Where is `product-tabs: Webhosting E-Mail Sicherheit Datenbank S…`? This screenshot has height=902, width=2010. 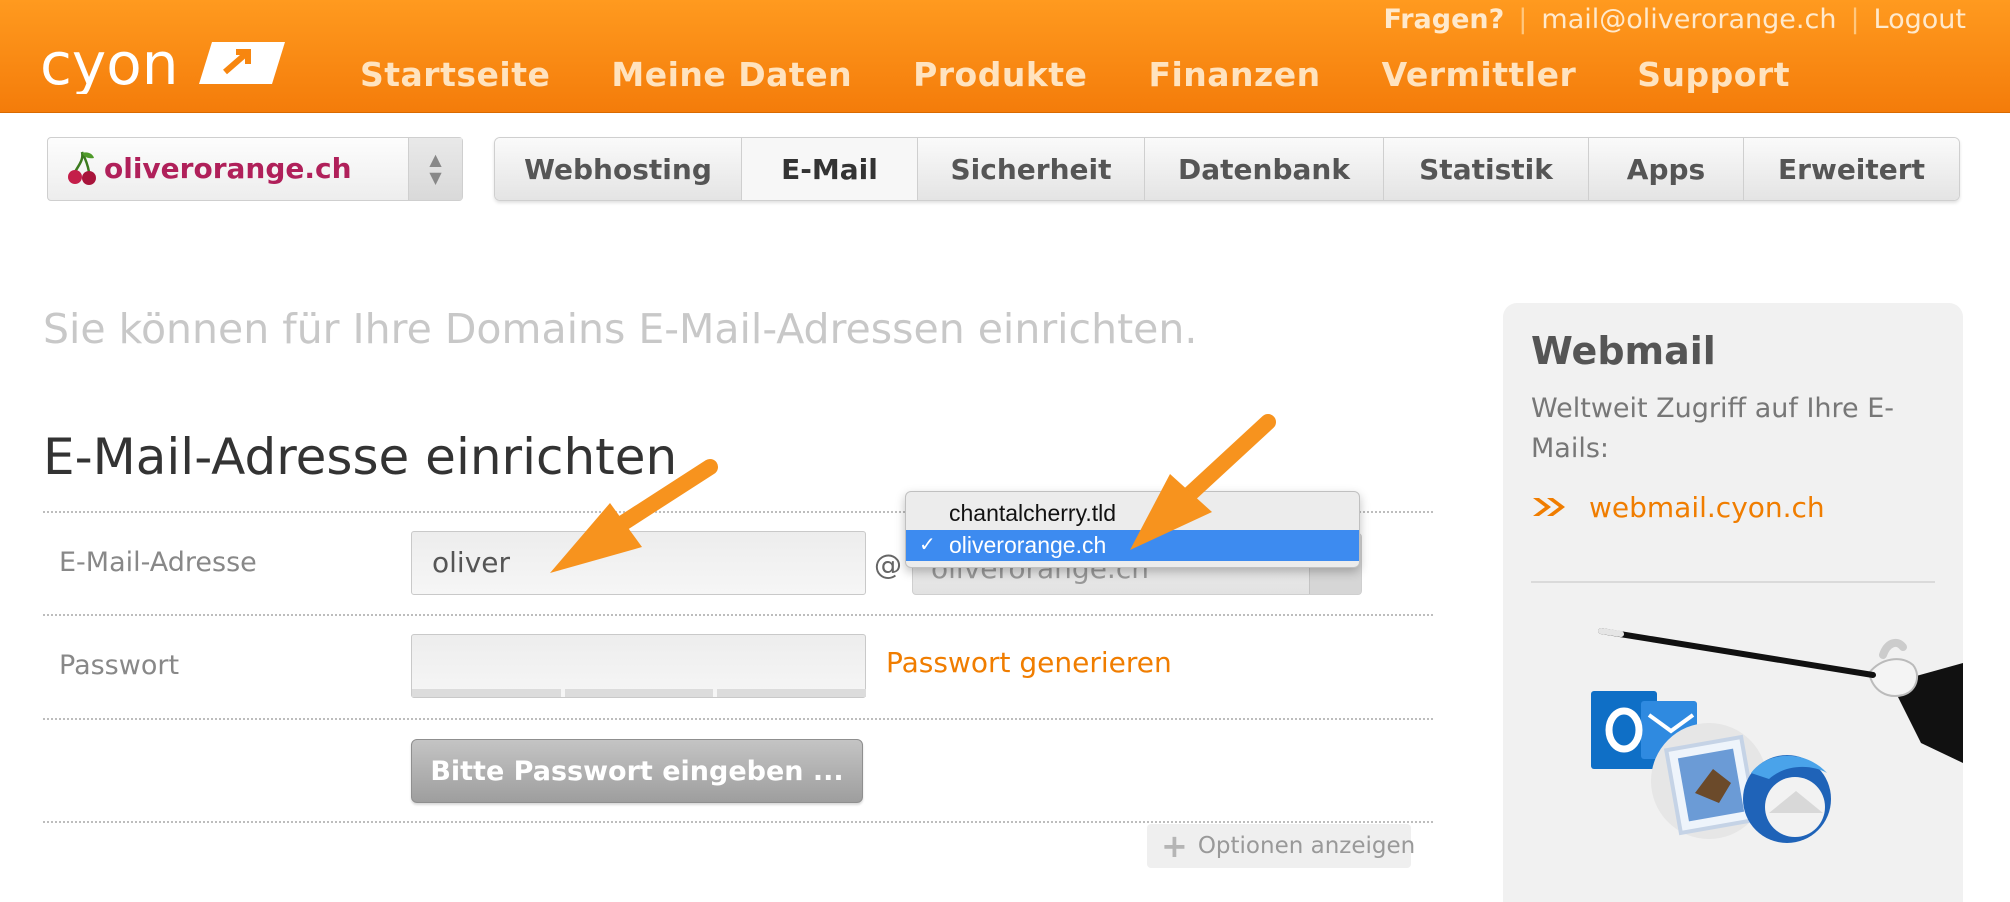 product-tabs: Webhosting E-Mail Sicherheit Datenbank S… is located at coordinates (1227, 169).